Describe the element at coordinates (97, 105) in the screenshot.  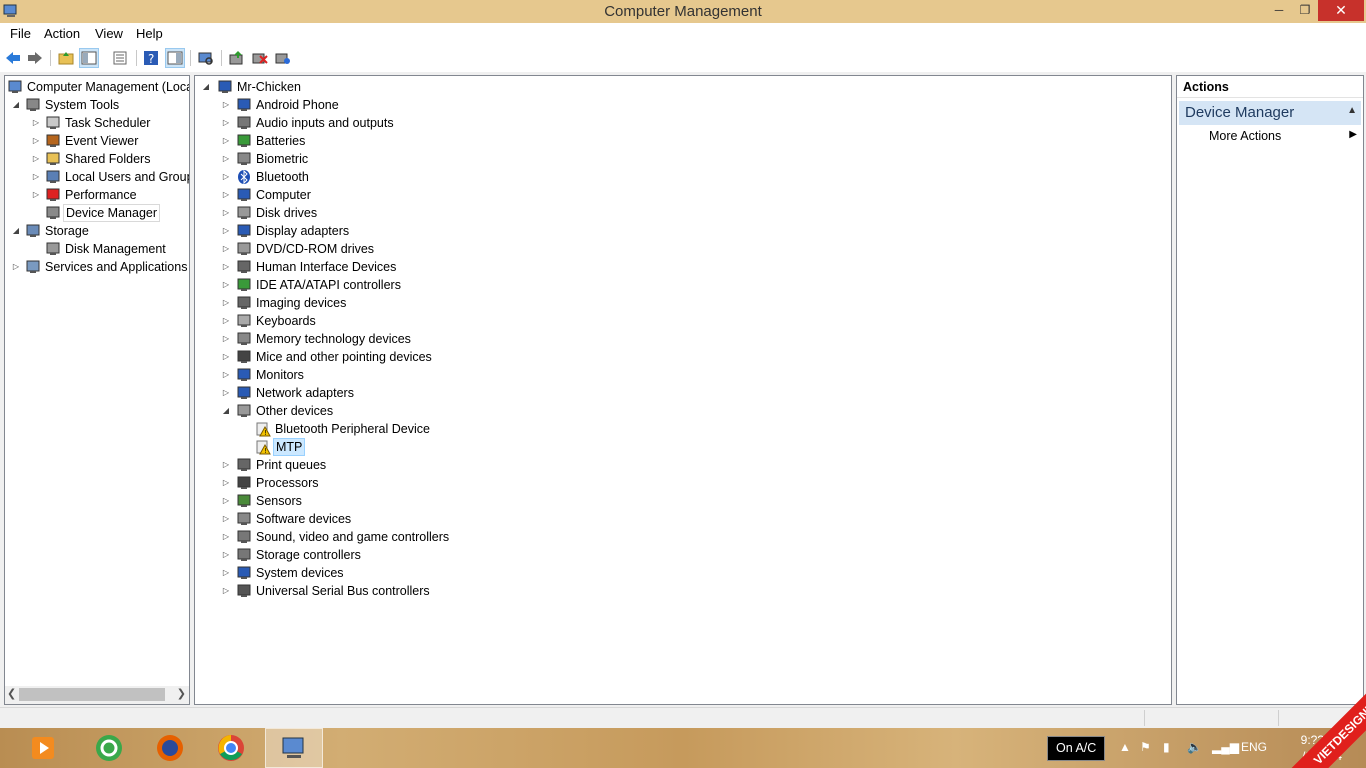
I see `console-tree-item: ◢ System Tools` at that location.